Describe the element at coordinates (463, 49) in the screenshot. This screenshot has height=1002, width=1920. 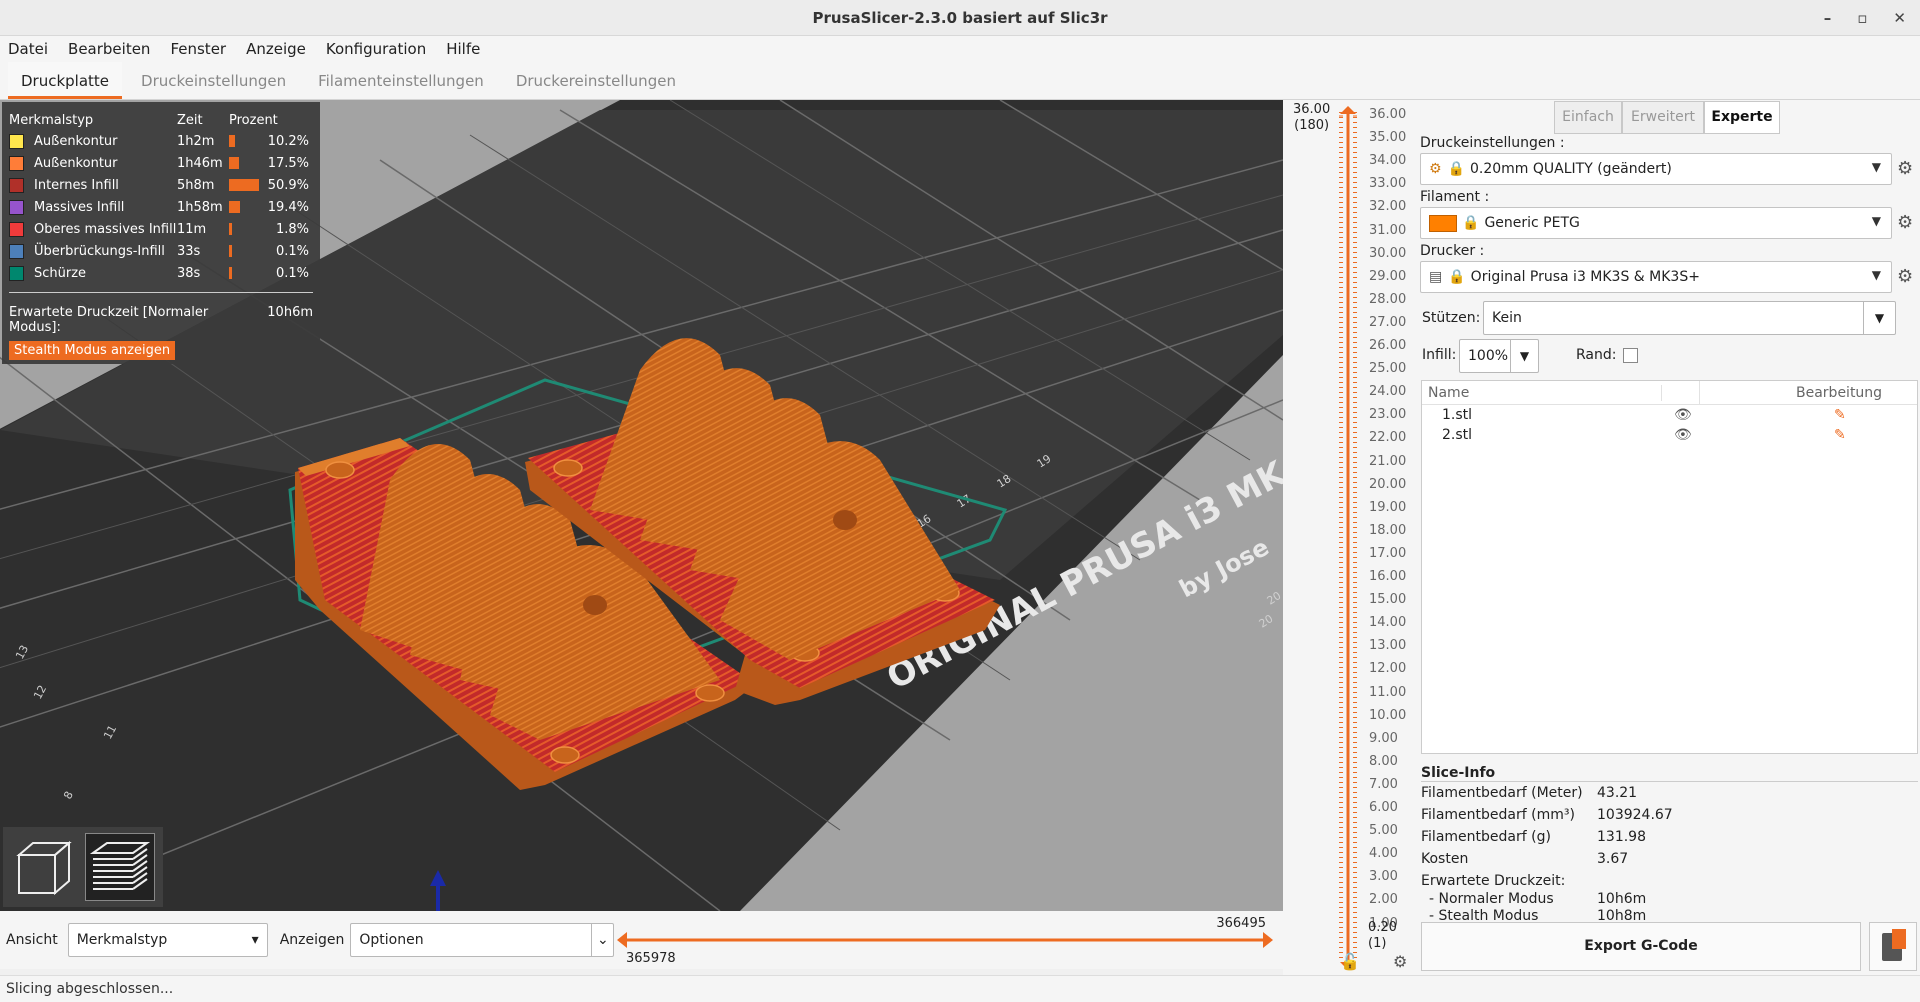
I see `menu-hilfe: Hilfe` at that location.